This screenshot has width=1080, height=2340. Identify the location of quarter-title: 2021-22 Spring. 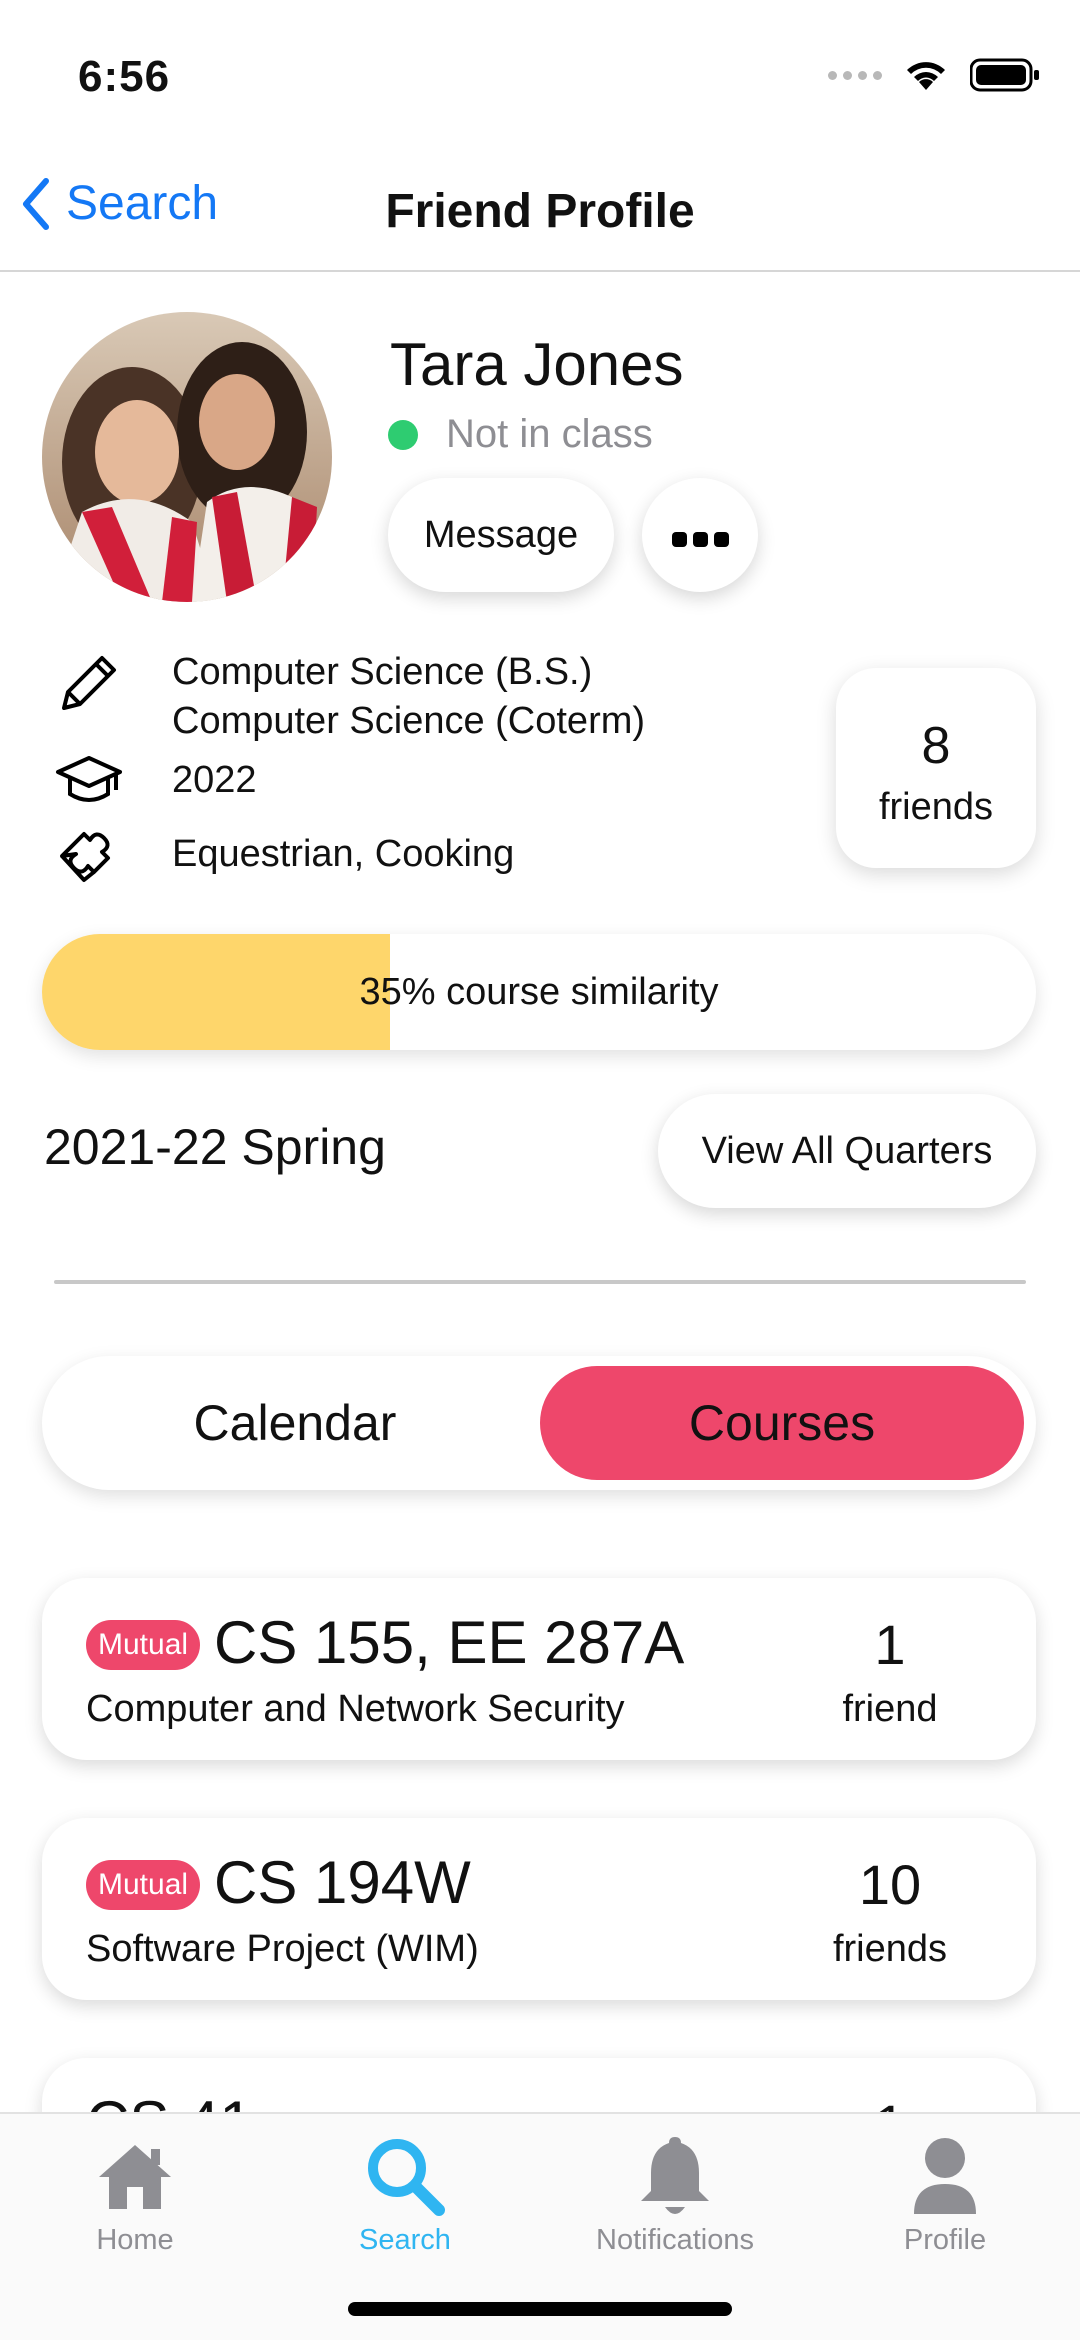
(215, 1147).